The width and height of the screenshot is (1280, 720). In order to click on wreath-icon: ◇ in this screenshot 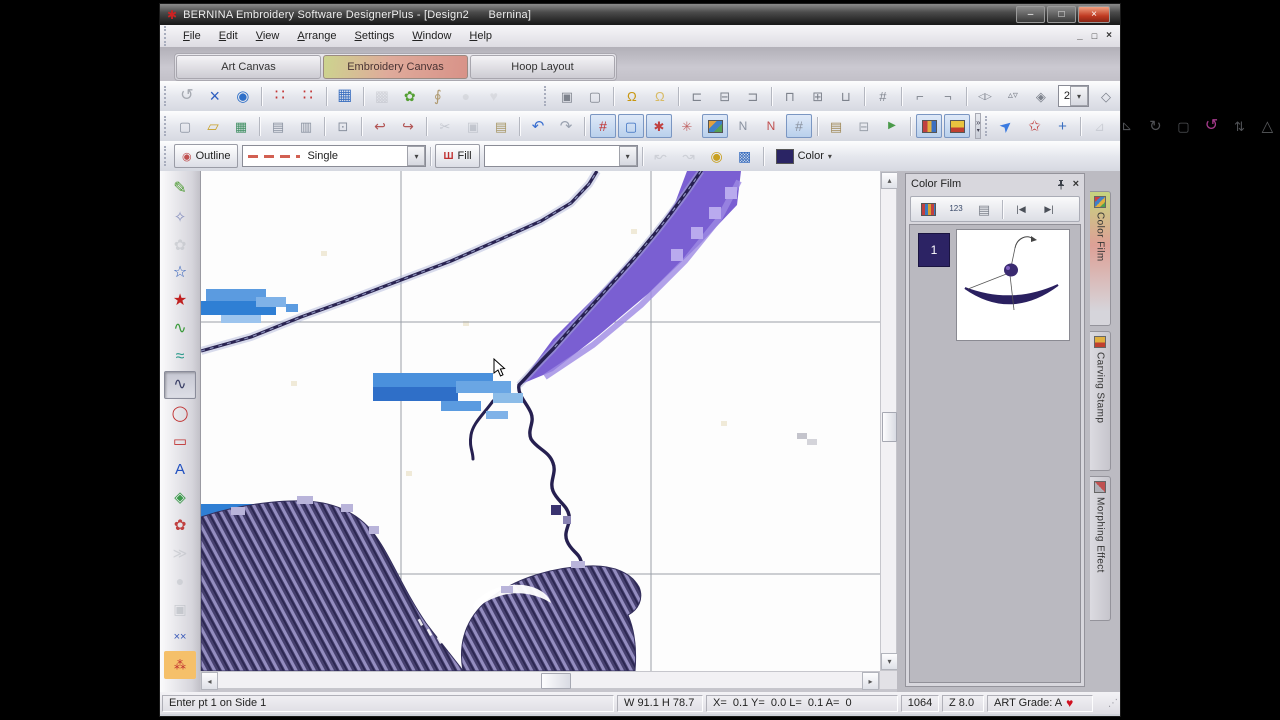, I will do `click(1106, 96)`.